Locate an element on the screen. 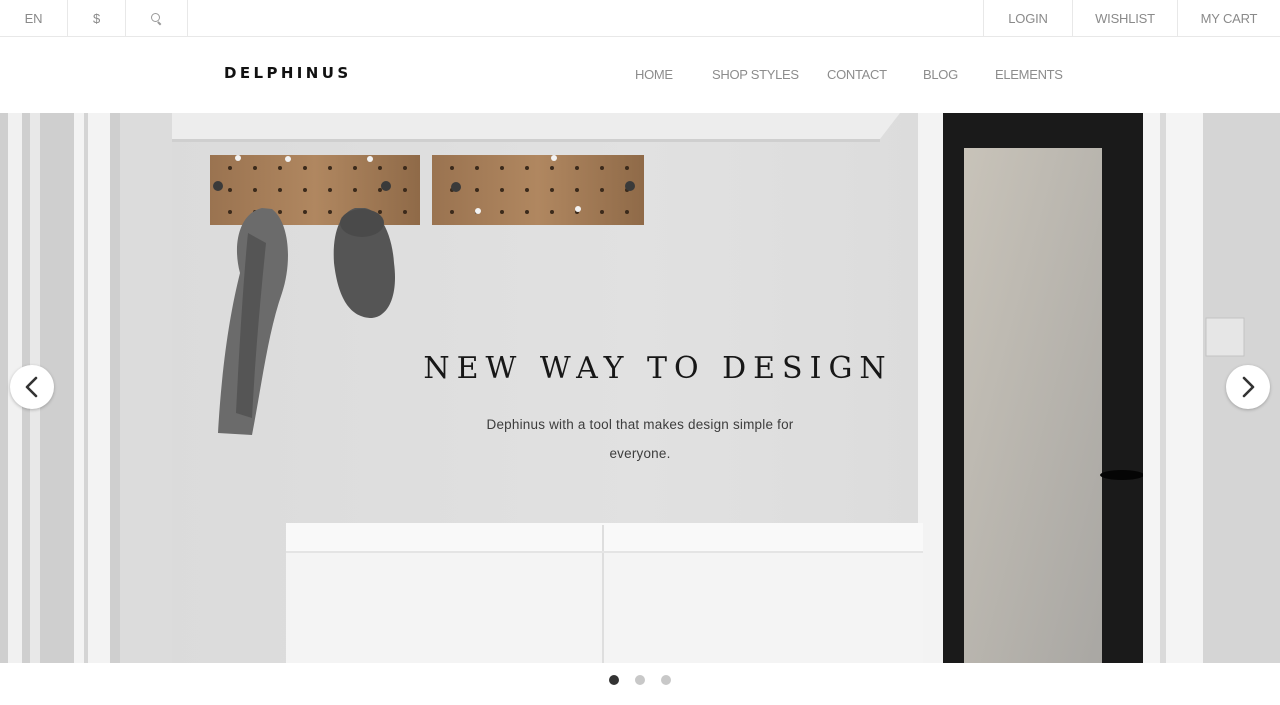  slider-pagination is located at coordinates (640, 680).